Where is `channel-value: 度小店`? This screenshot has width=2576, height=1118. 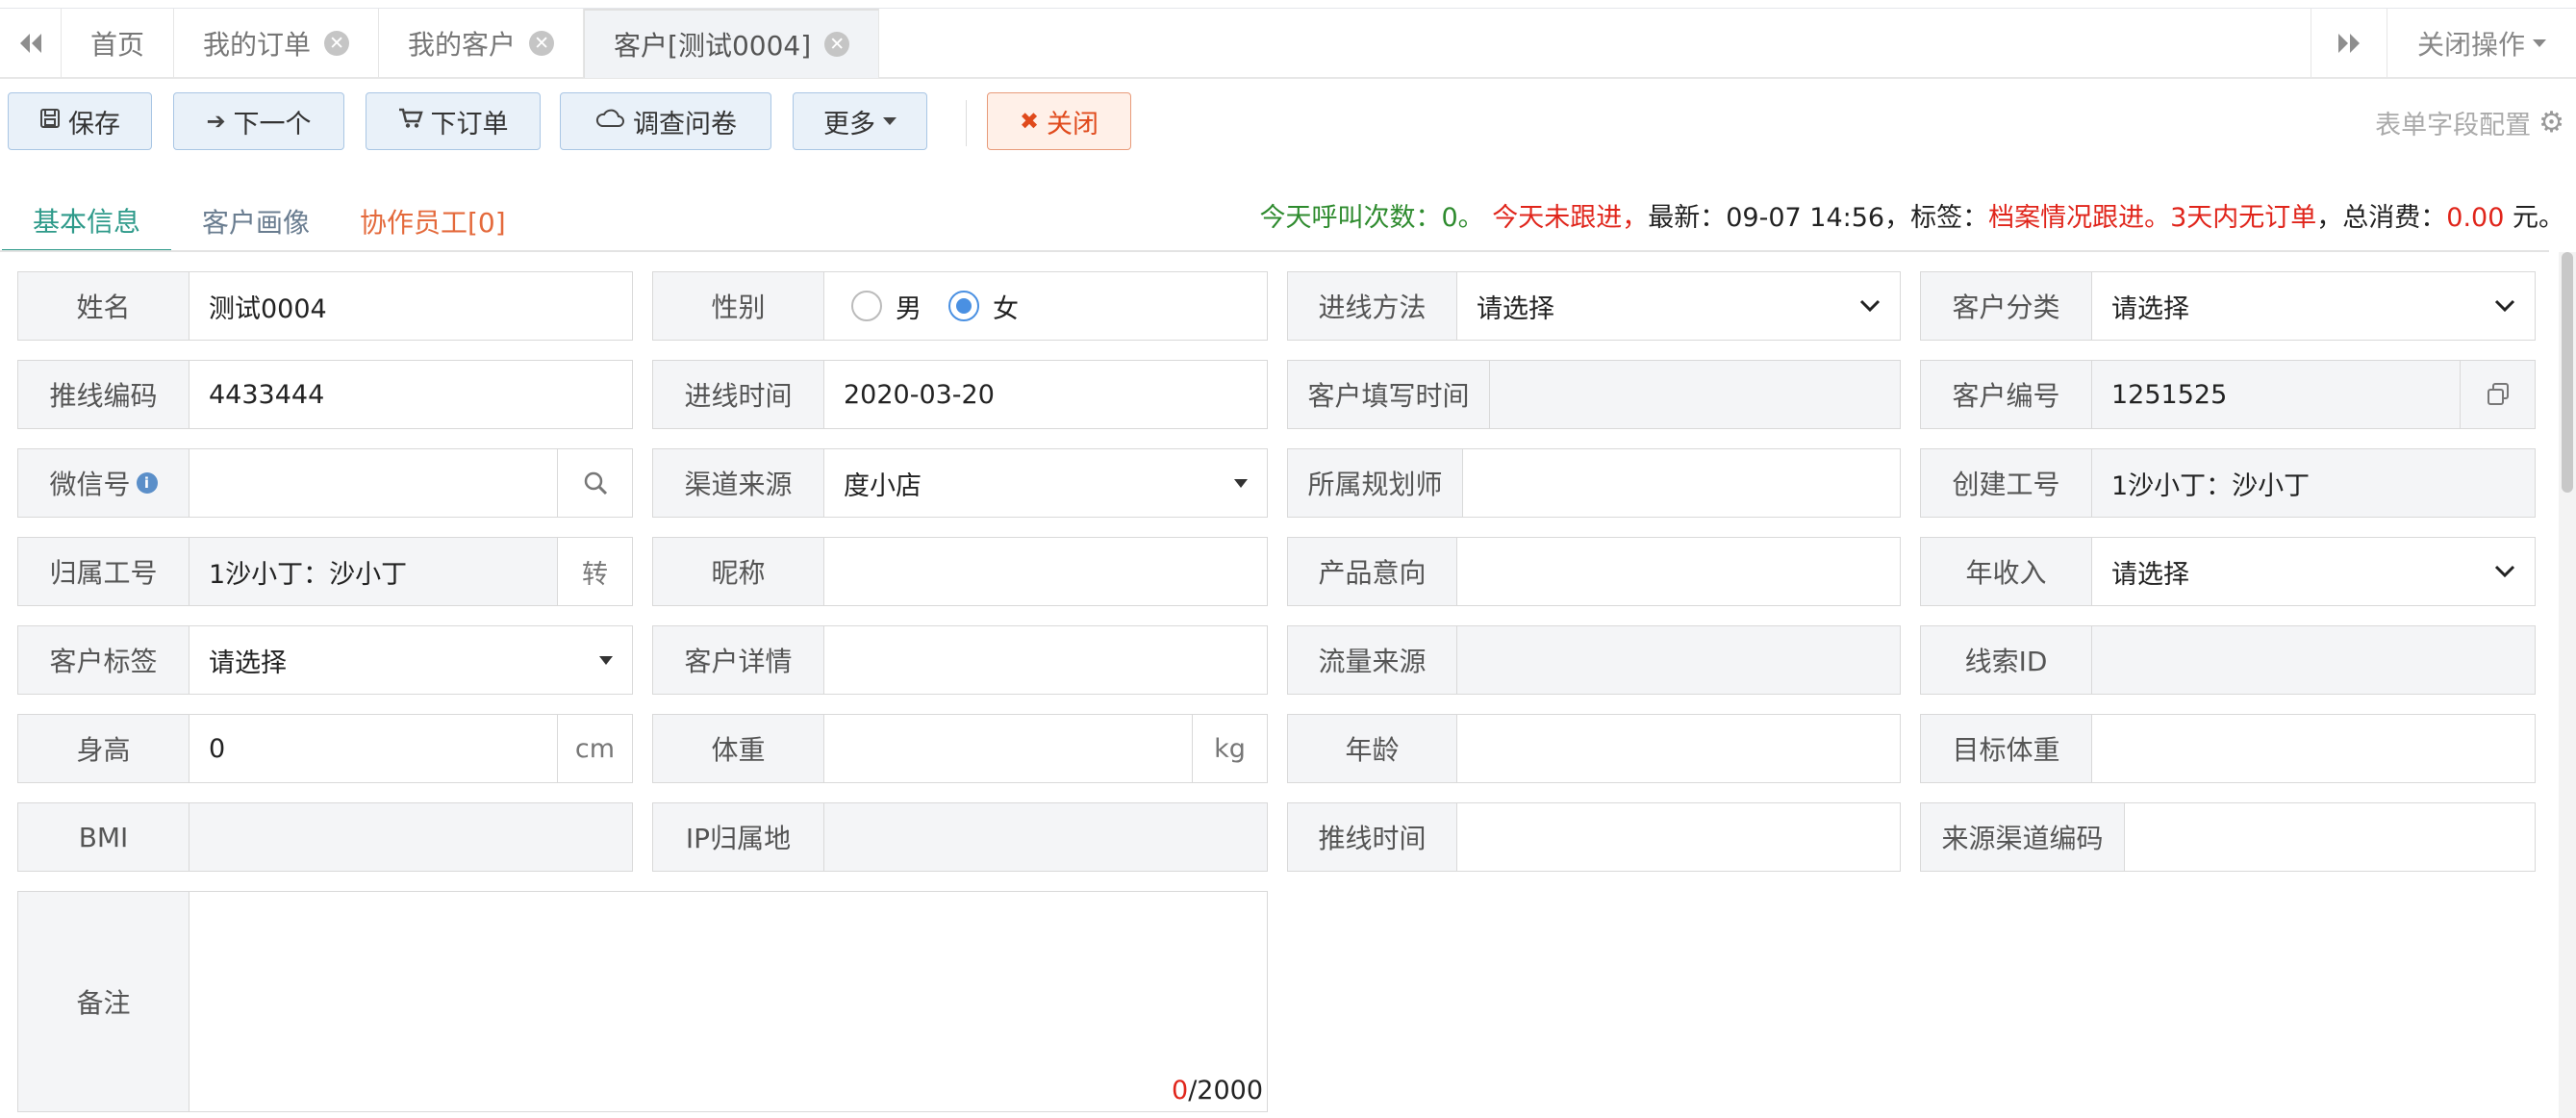
channel-value: 度小店 is located at coordinates (883, 486).